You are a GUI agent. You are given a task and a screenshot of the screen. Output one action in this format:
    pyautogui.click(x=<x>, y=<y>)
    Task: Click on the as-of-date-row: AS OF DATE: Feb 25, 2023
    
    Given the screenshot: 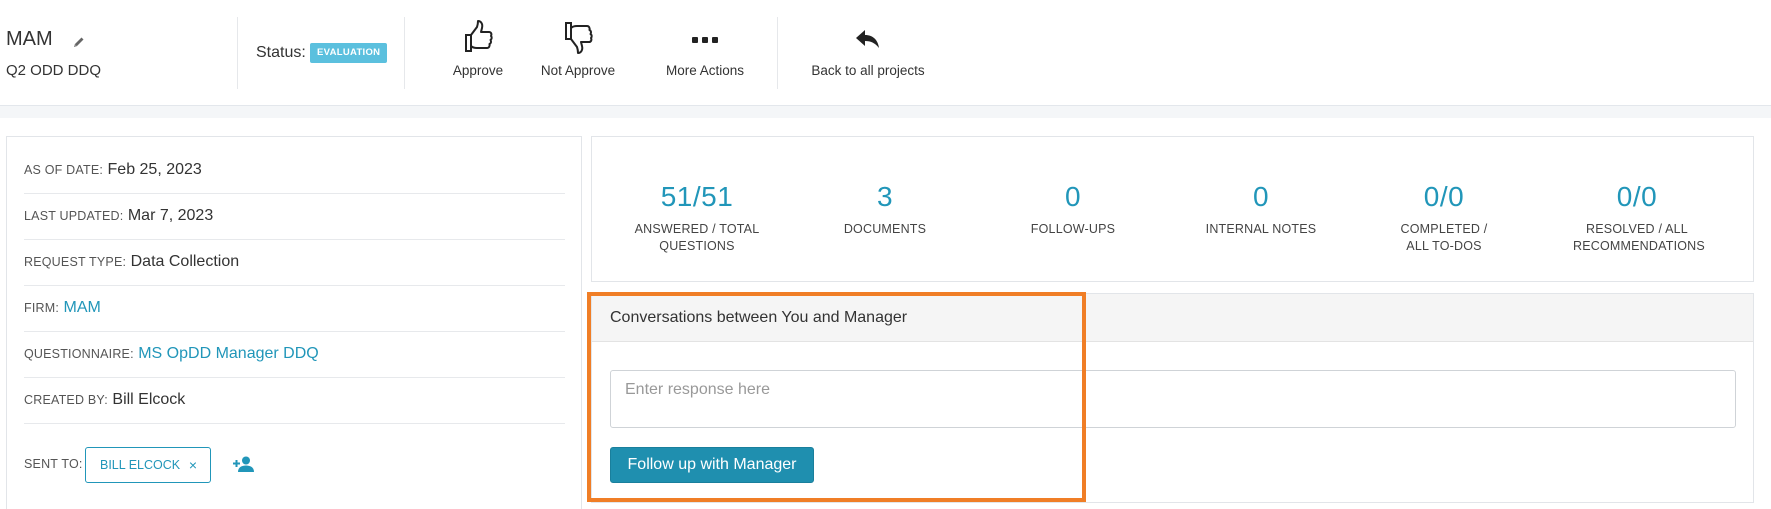 What is the action you would take?
    pyautogui.click(x=294, y=170)
    